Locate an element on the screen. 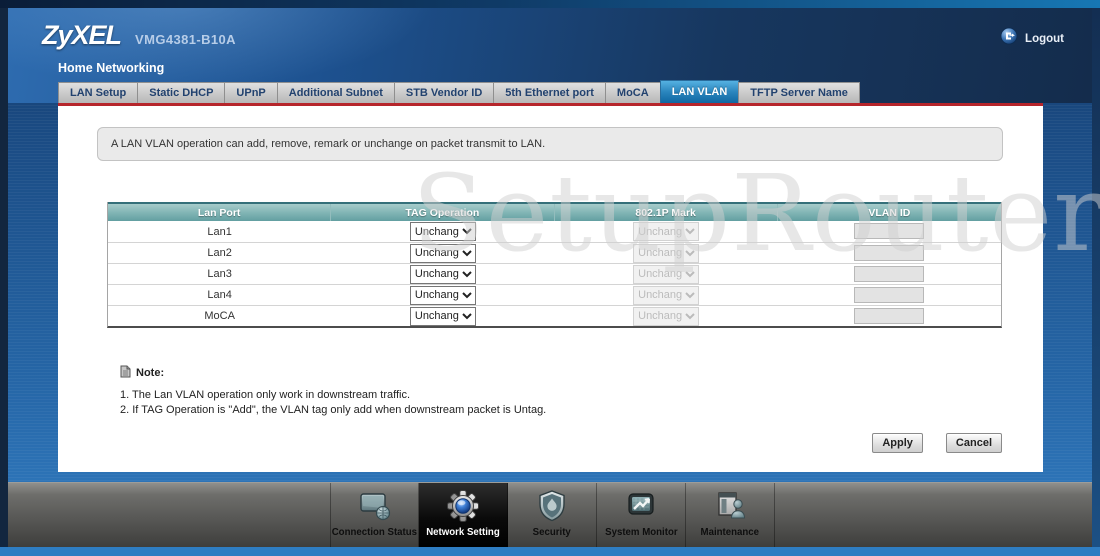 The width and height of the screenshot is (1100, 556). frame-left is located at coordinates (4, 277).